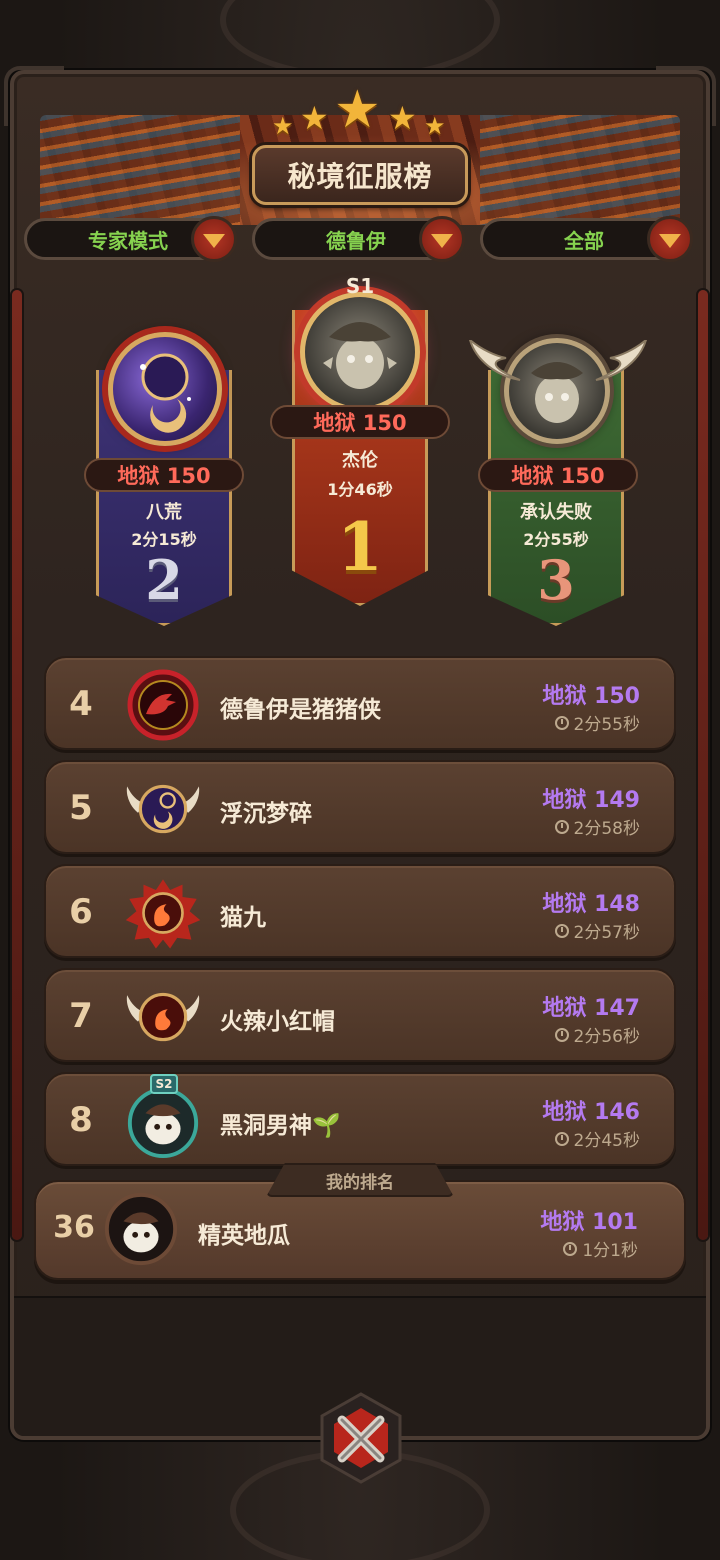 Image resolution: width=720 pixels, height=1560 pixels. I want to click on row-time-value: 2分45秒, so click(606, 1141).